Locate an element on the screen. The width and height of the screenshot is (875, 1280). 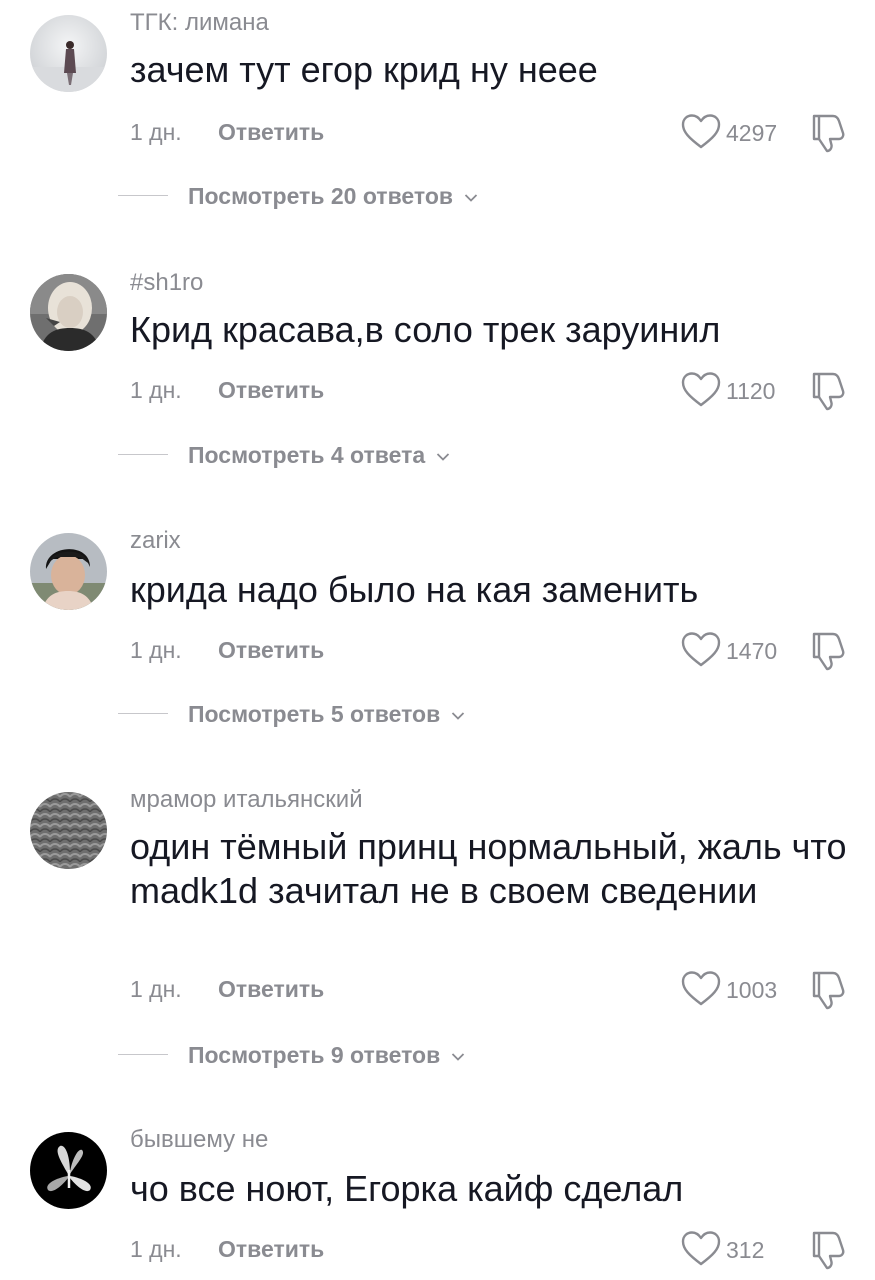
view-replies-button: Посмотреть 20 ответов is located at coordinates (333, 196).